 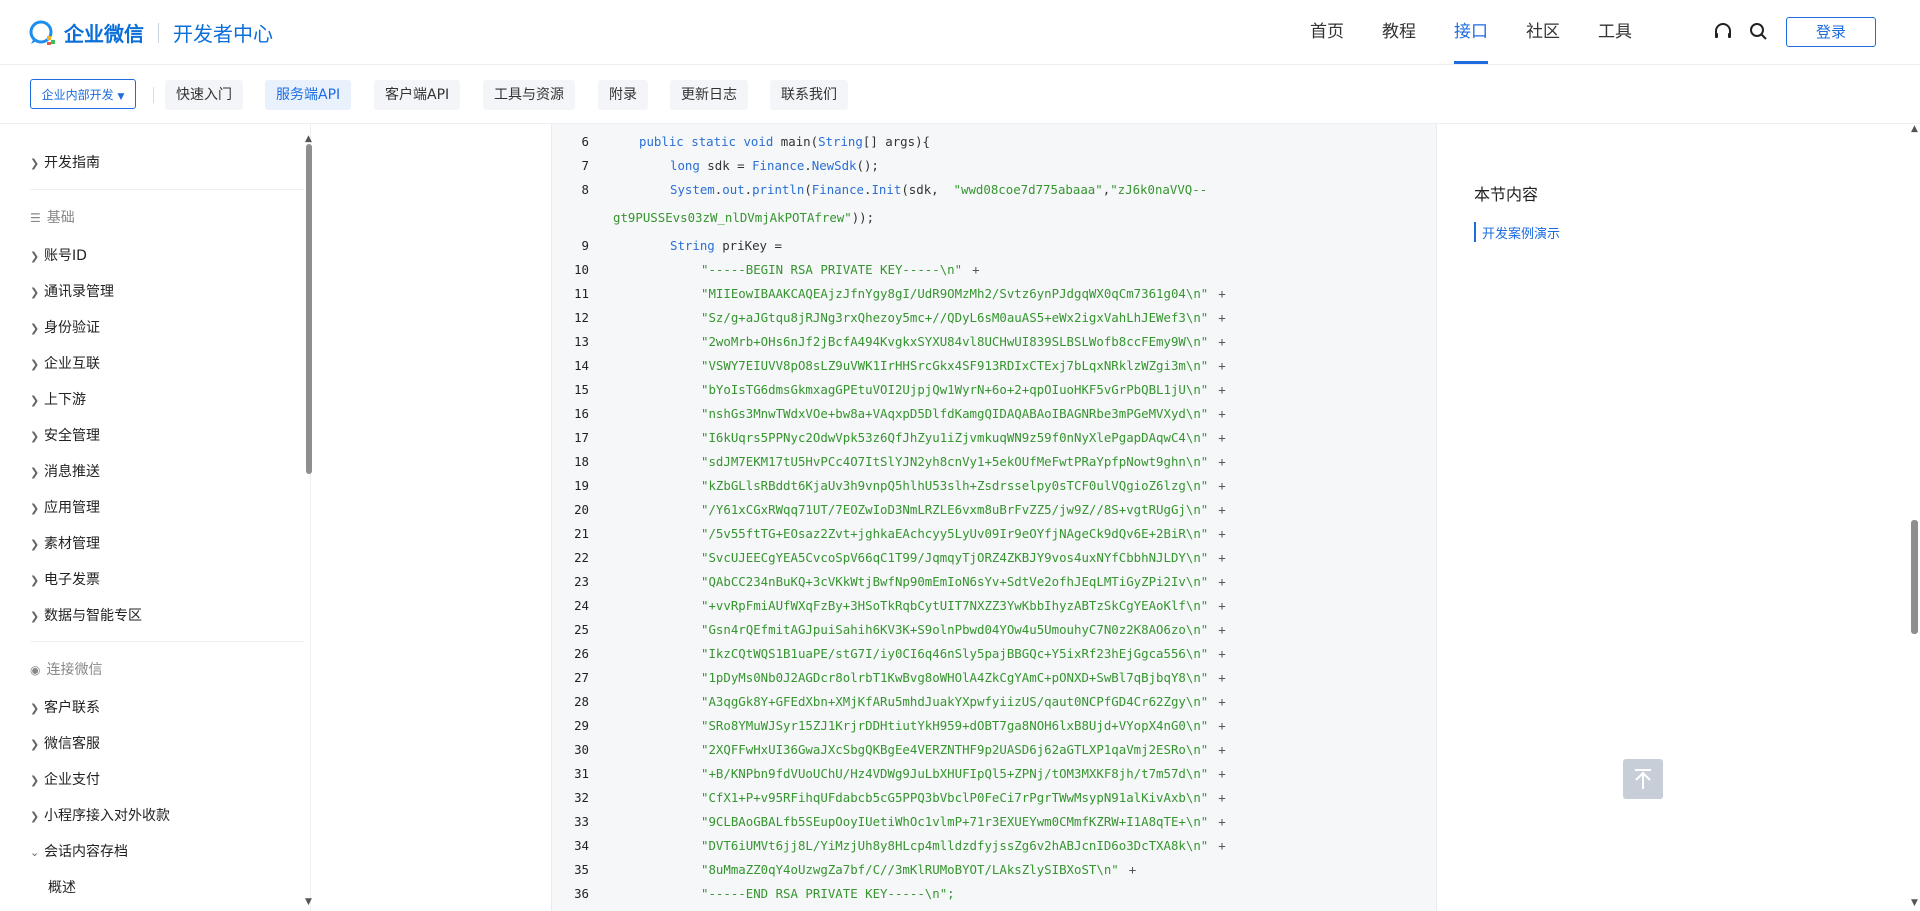 What do you see at coordinates (158, 32) in the screenshot?
I see `logo-divider` at bounding box center [158, 32].